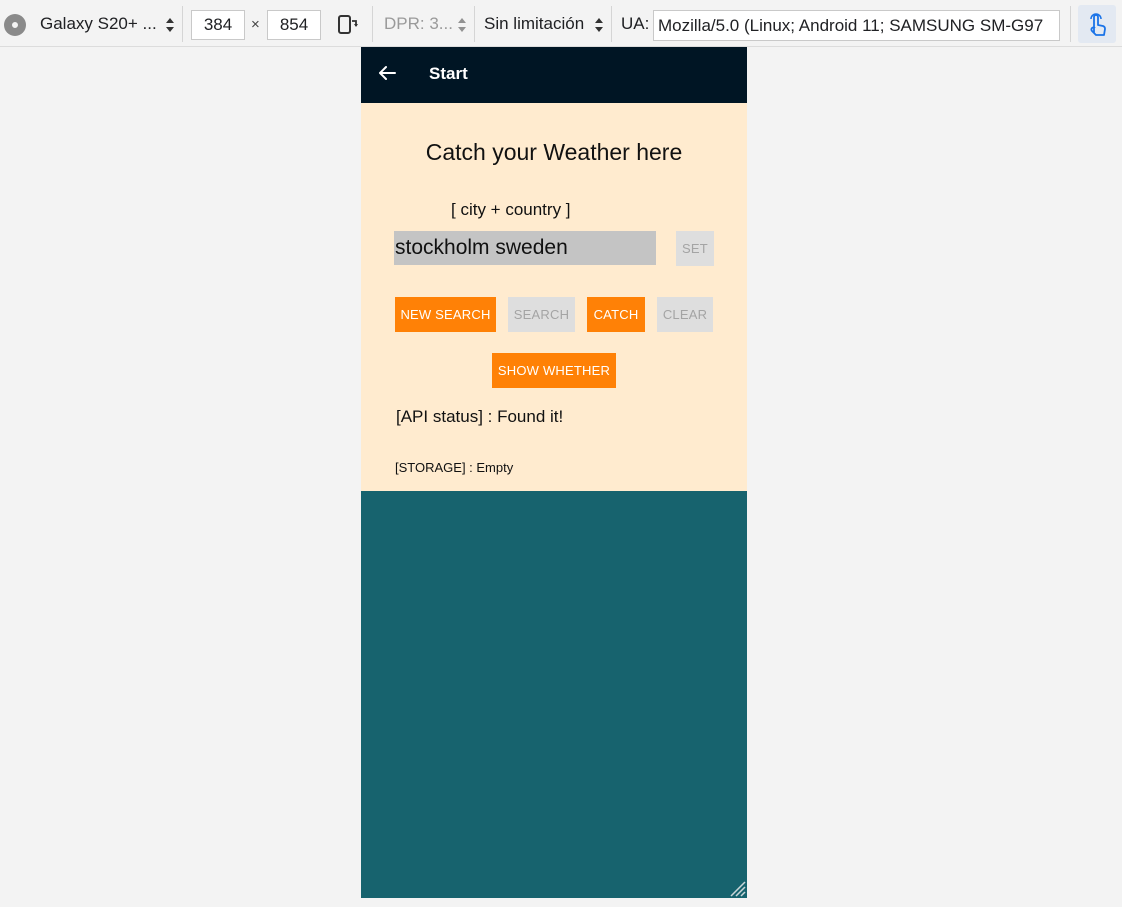 The width and height of the screenshot is (1122, 907). What do you see at coordinates (294, 25) in the screenshot?
I see `height-input: 854` at bounding box center [294, 25].